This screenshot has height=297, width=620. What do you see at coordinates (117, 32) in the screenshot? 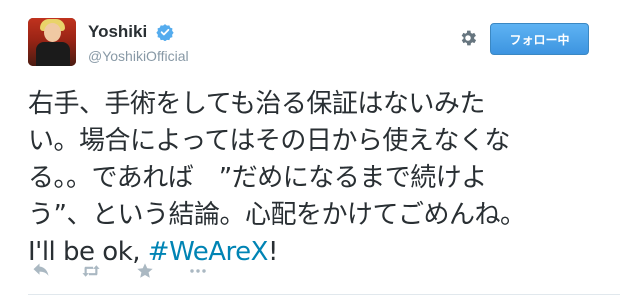
I see `user-display-name: Yoshiki` at bounding box center [117, 32].